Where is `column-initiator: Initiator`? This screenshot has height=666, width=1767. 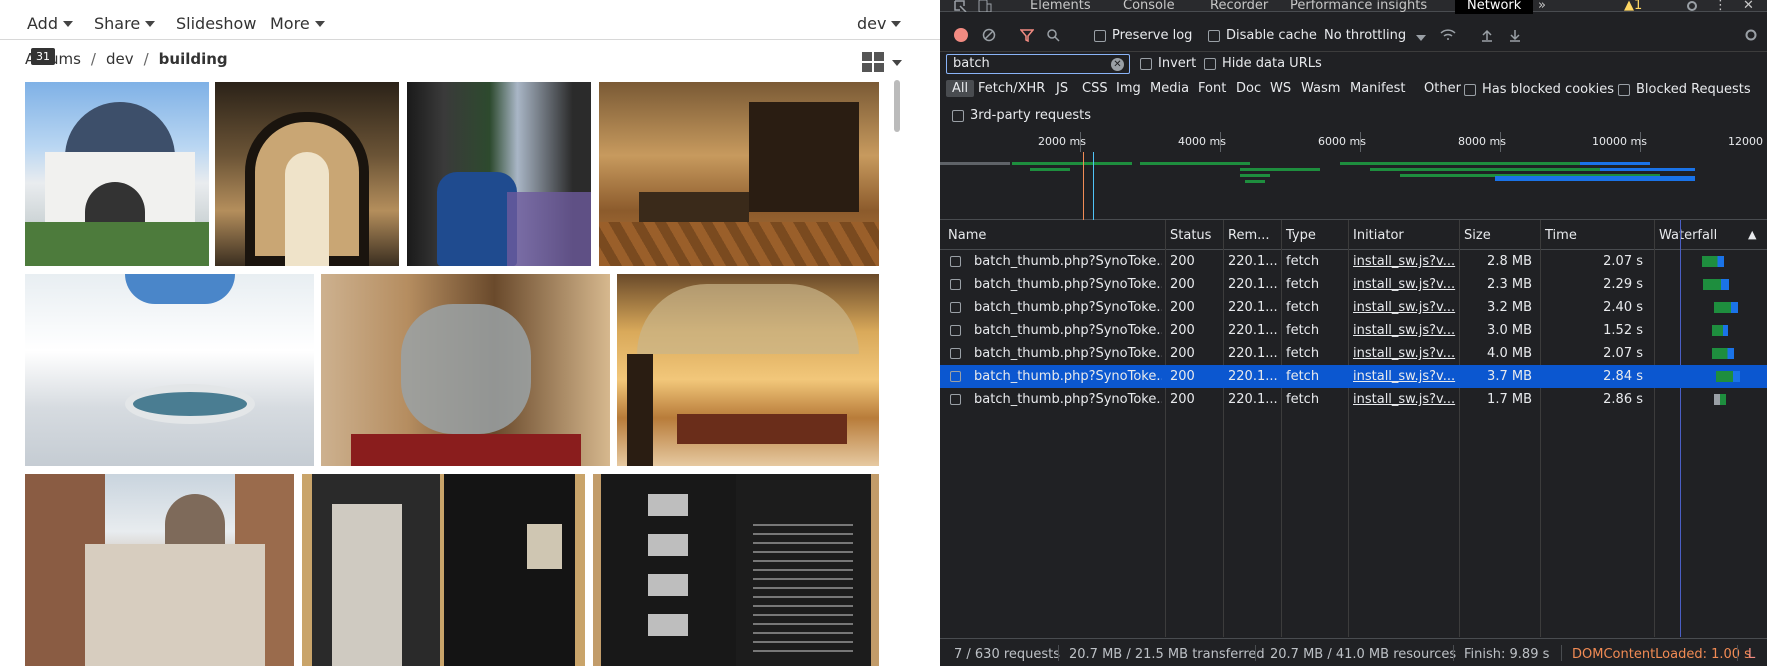 column-initiator: Initiator is located at coordinates (1378, 235).